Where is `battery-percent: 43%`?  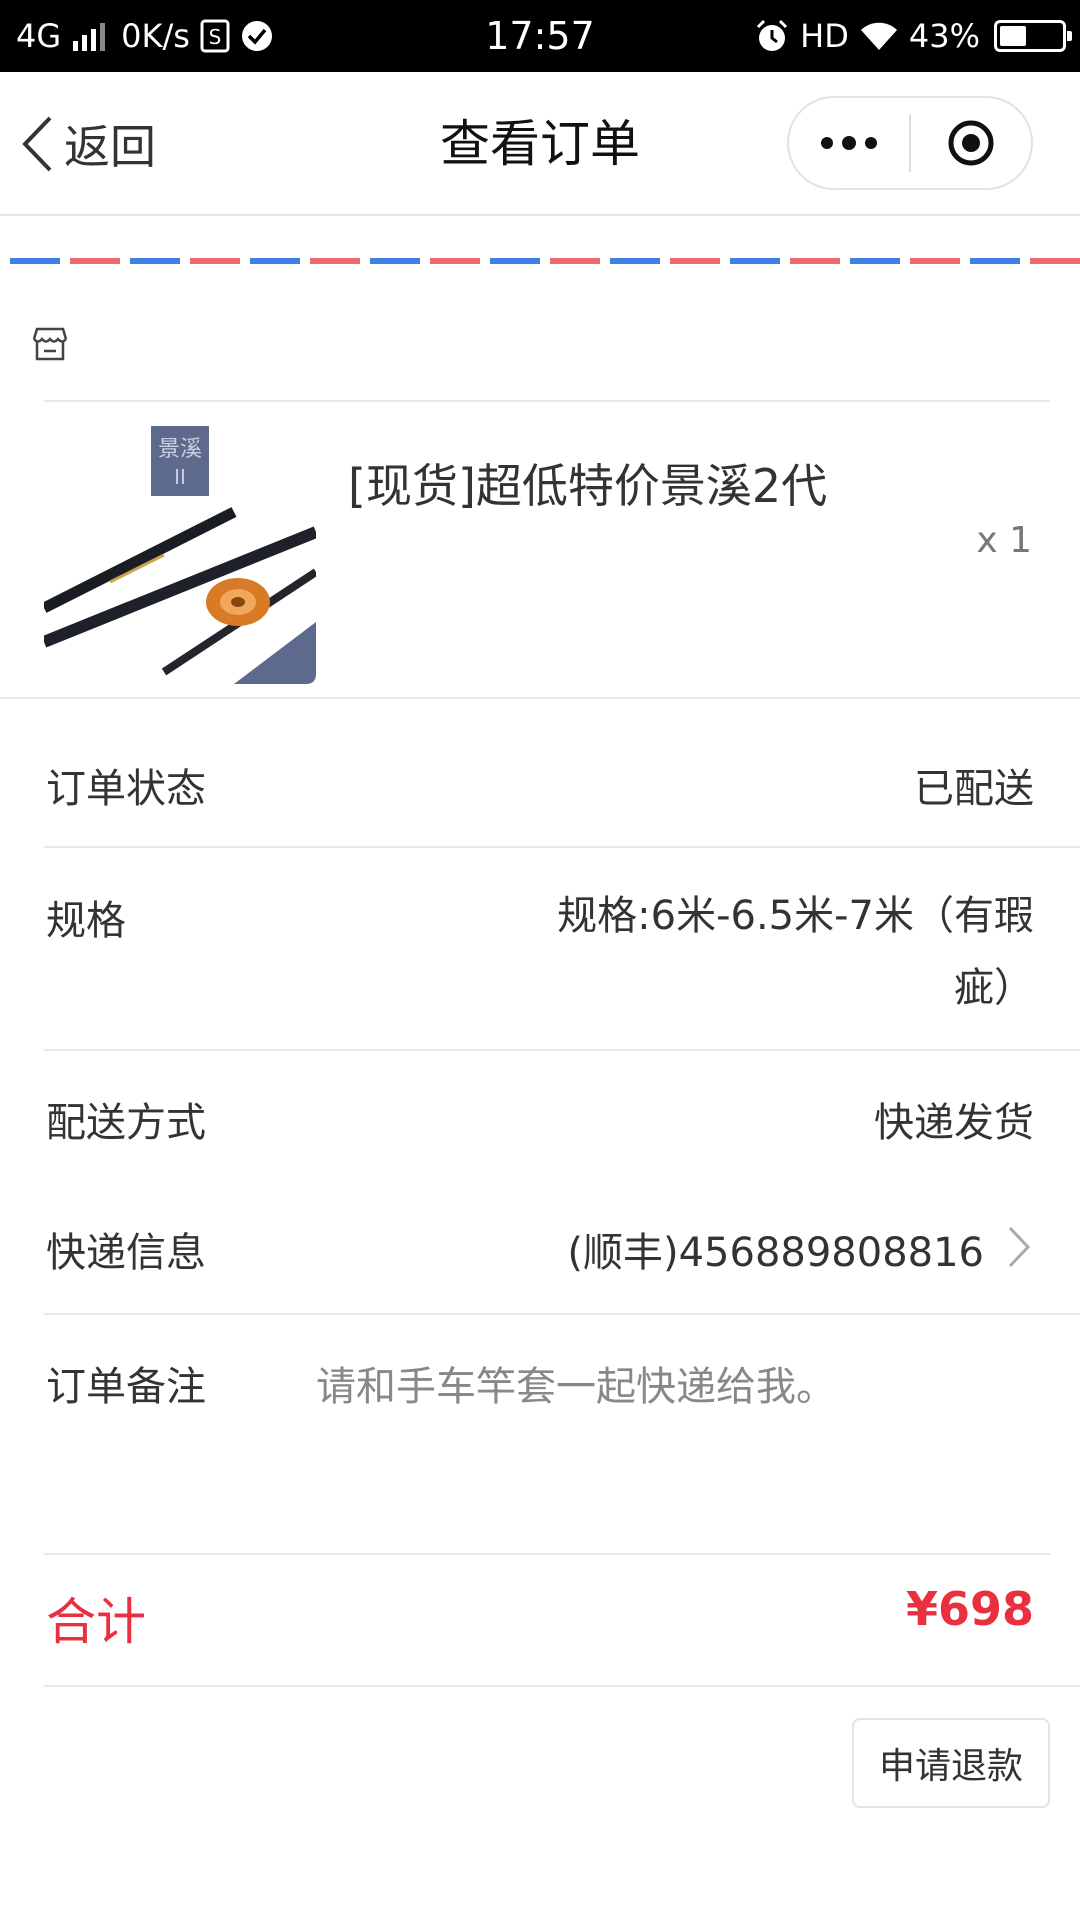
battery-percent: 43% is located at coordinates (944, 36).